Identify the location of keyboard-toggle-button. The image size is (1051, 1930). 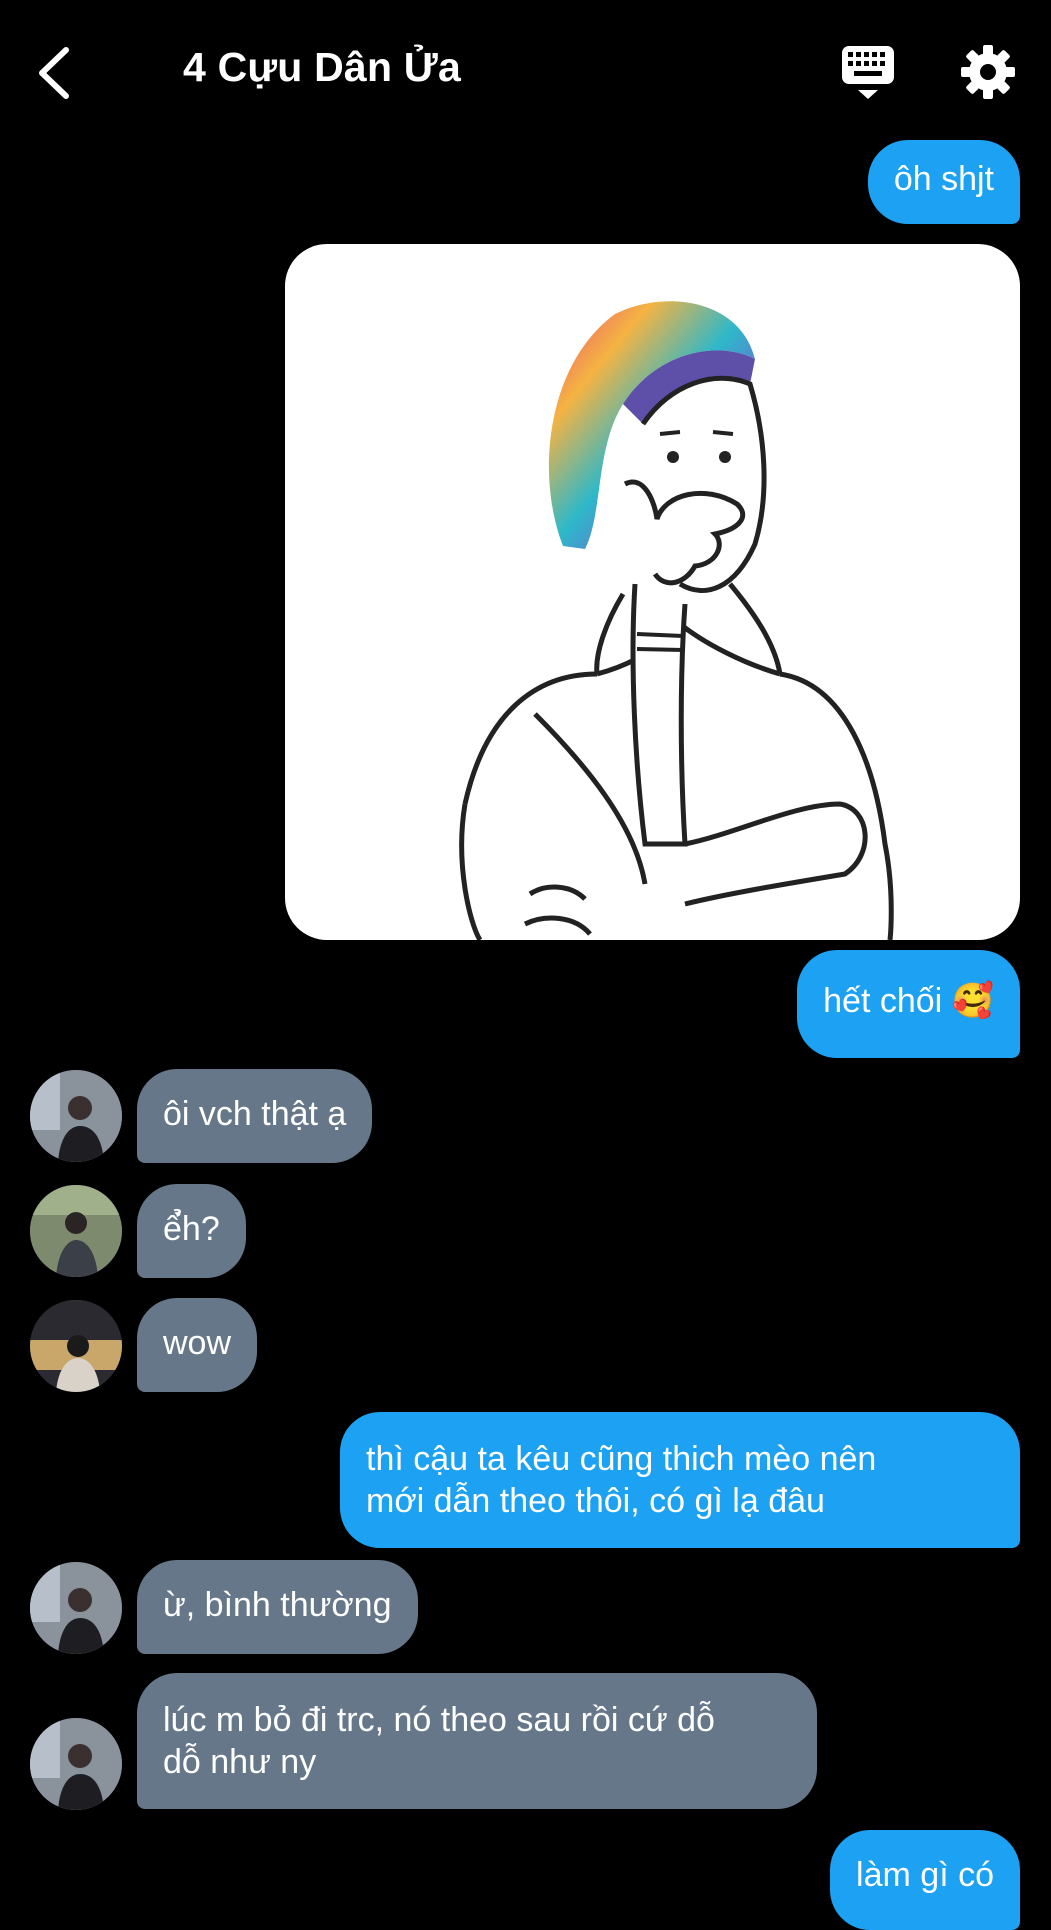
(868, 72).